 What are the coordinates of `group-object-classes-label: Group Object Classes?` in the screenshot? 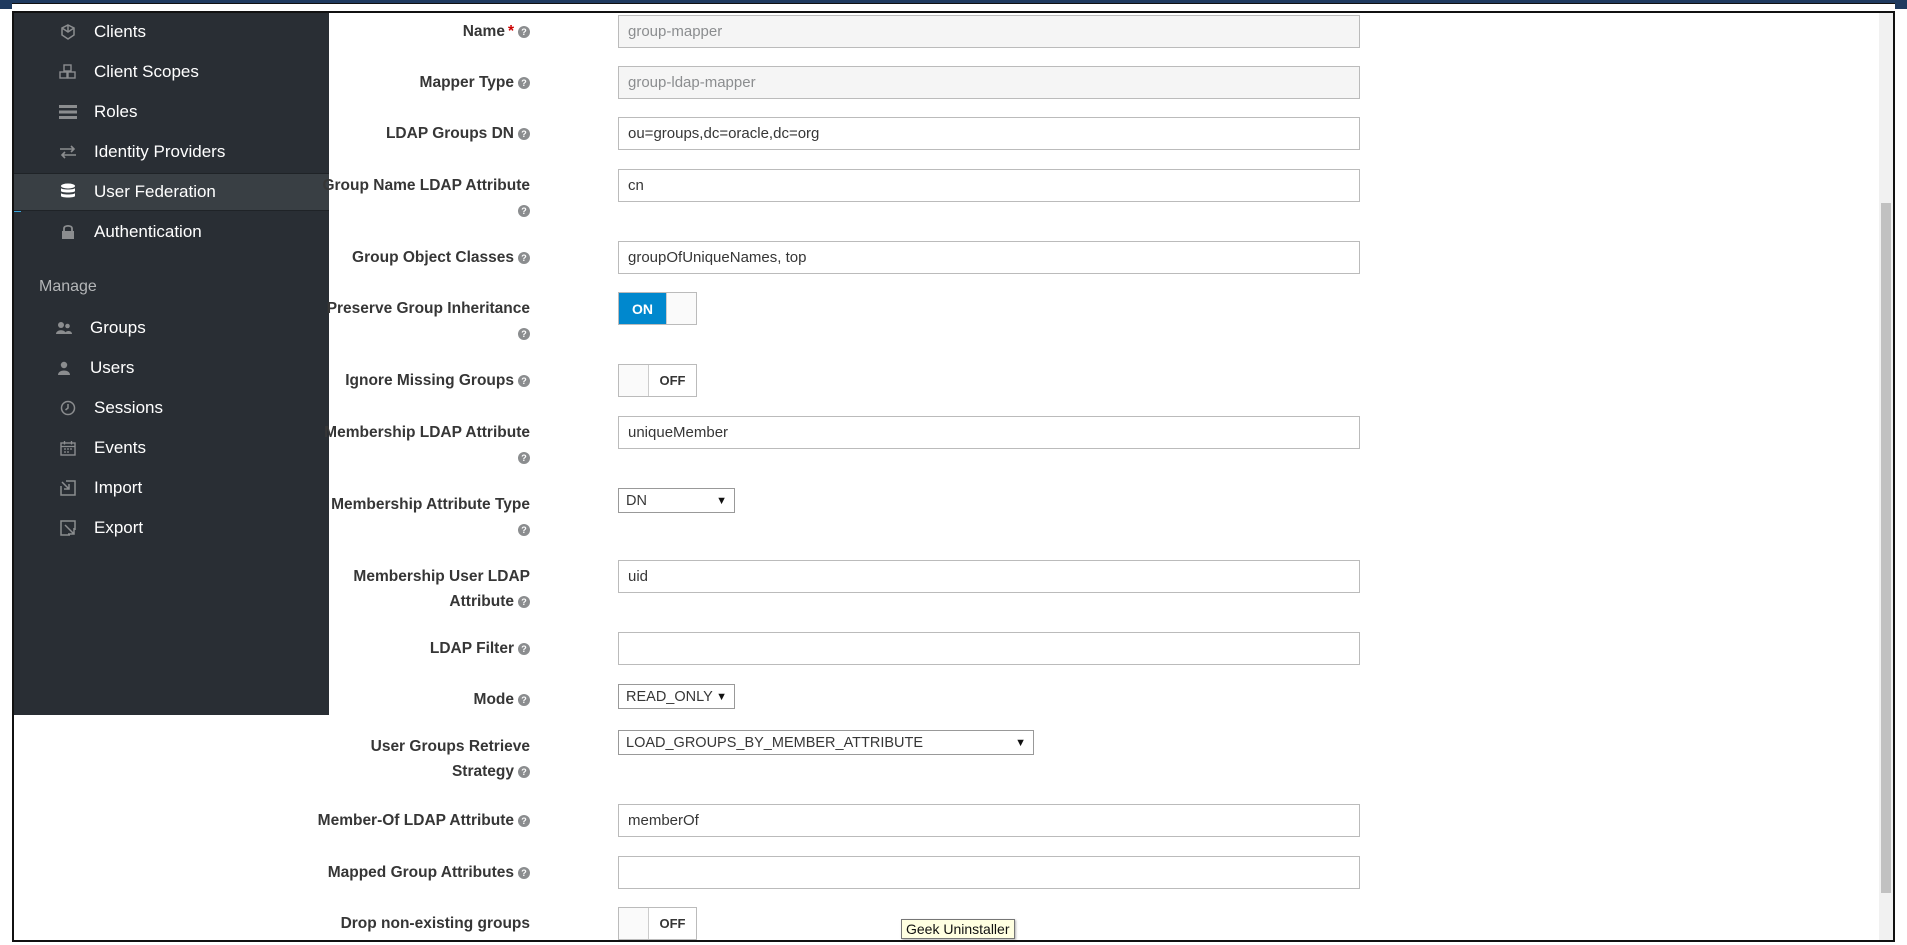 It's located at (400, 257).